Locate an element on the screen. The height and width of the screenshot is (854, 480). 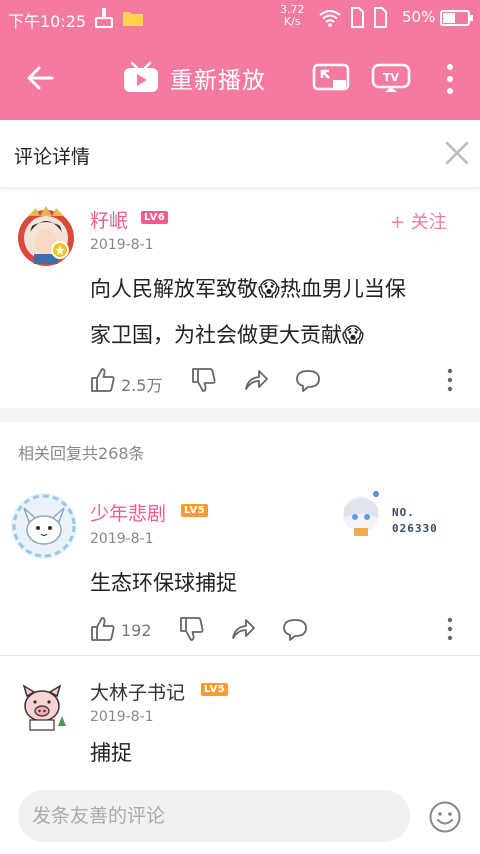
status-bar: 下午10:25 3.72 K/s 50% is located at coordinates (240, 18).